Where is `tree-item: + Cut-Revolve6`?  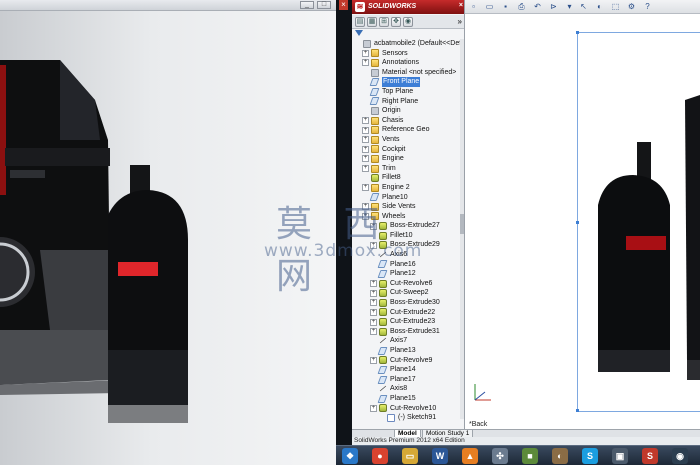
tree-item: + Cut-Revolve6 is located at coordinates (406, 284).